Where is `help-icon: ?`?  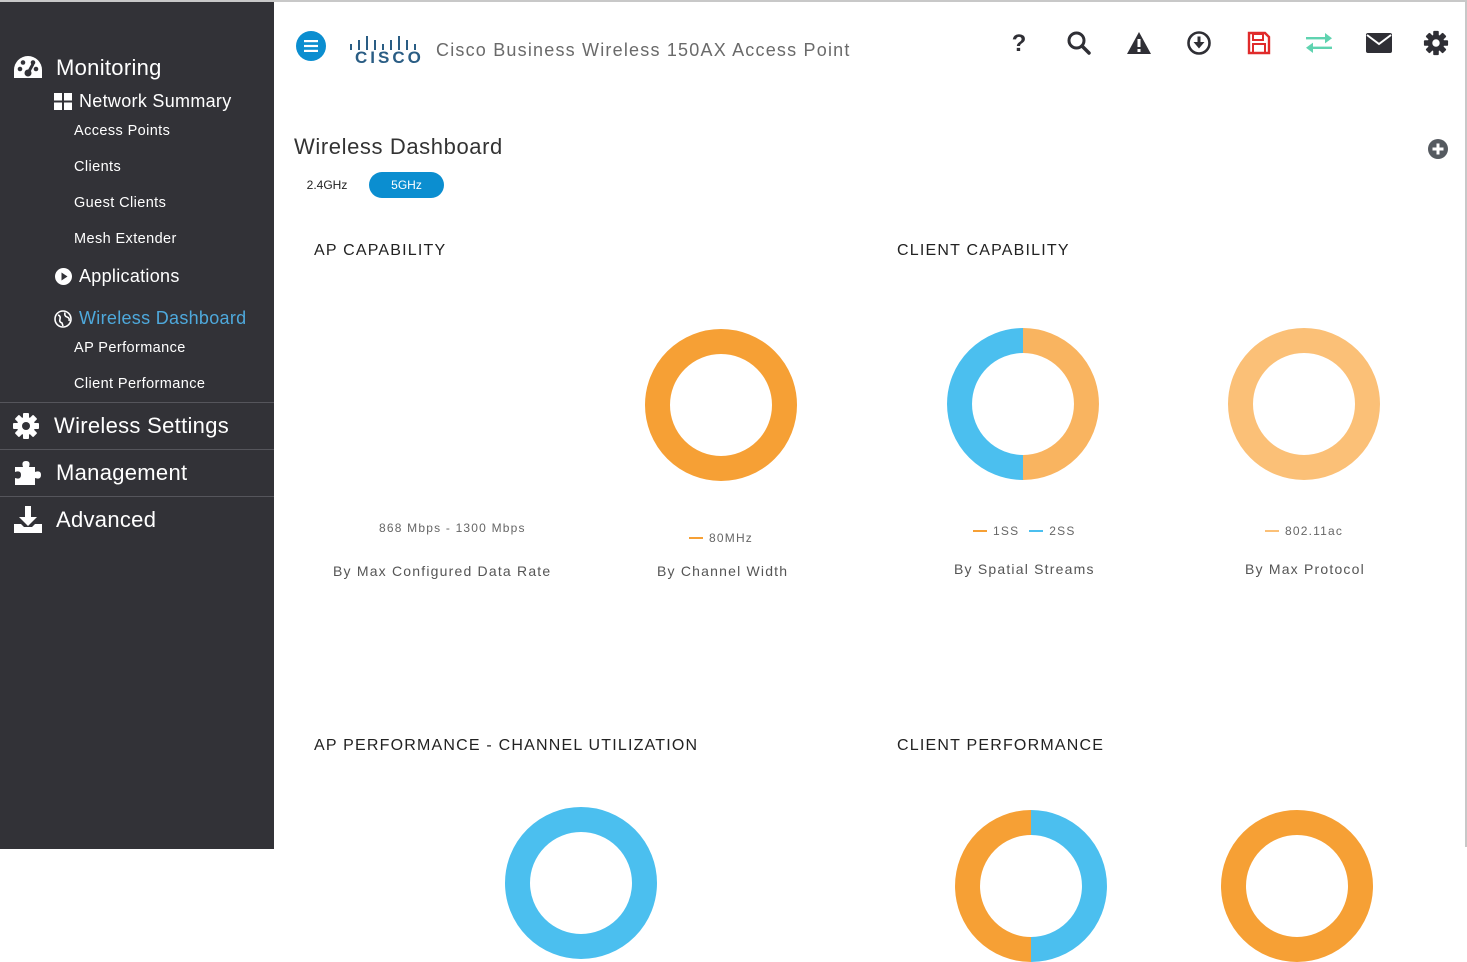 help-icon: ? is located at coordinates (1019, 43).